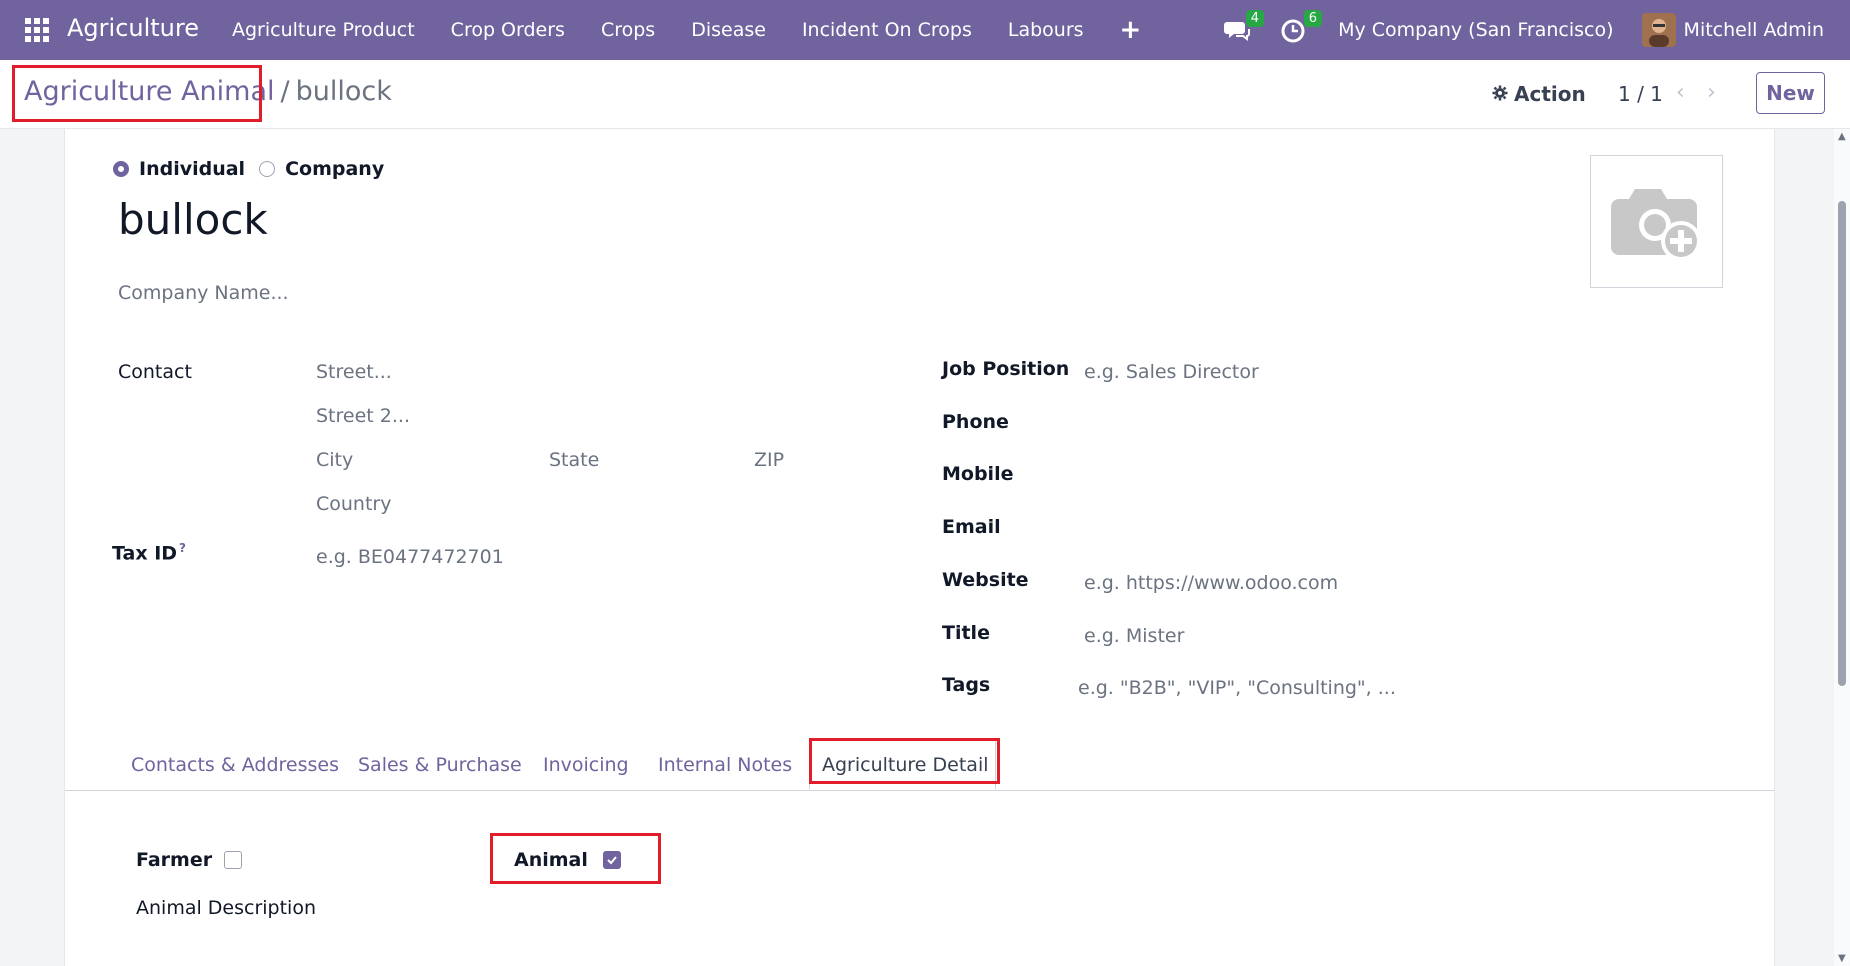  What do you see at coordinates (1475, 30) in the screenshot?
I see `company-switcher: My Company (San Francisco)` at bounding box center [1475, 30].